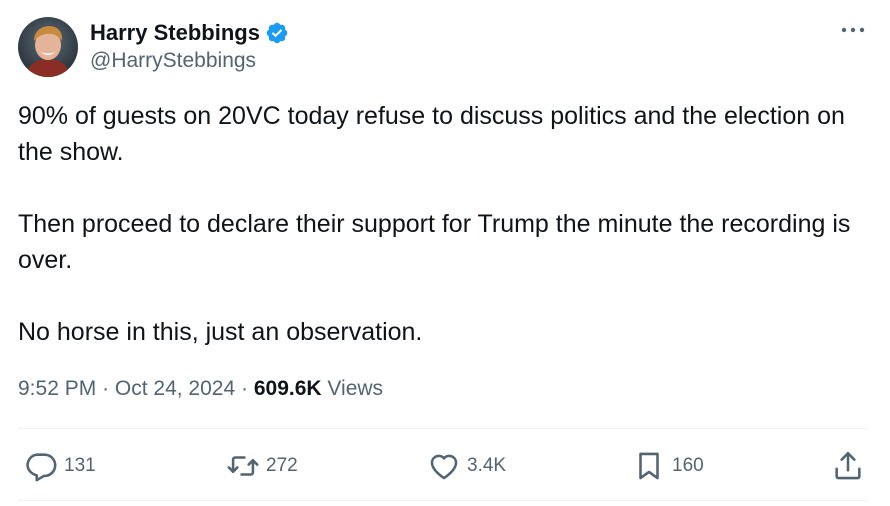  What do you see at coordinates (60, 466) in the screenshot?
I see `reply-button: 131` at bounding box center [60, 466].